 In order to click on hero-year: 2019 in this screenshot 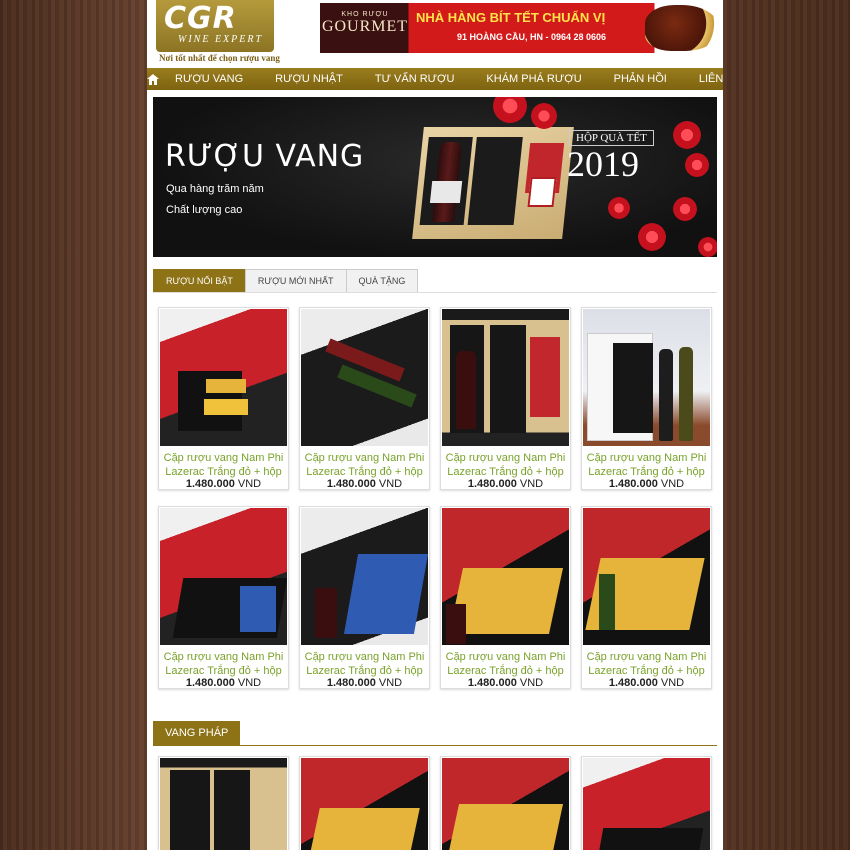, I will do `click(603, 164)`.